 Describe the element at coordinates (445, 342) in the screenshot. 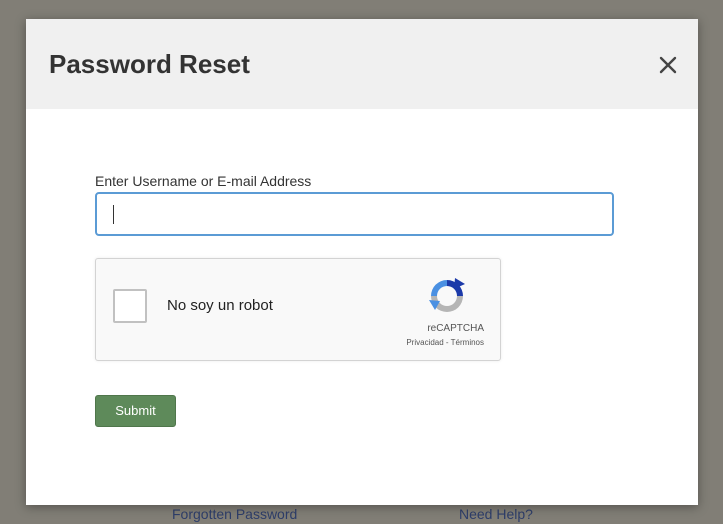

I see `recaptcha-privacy-terms-links: Privacidad - Términos` at that location.